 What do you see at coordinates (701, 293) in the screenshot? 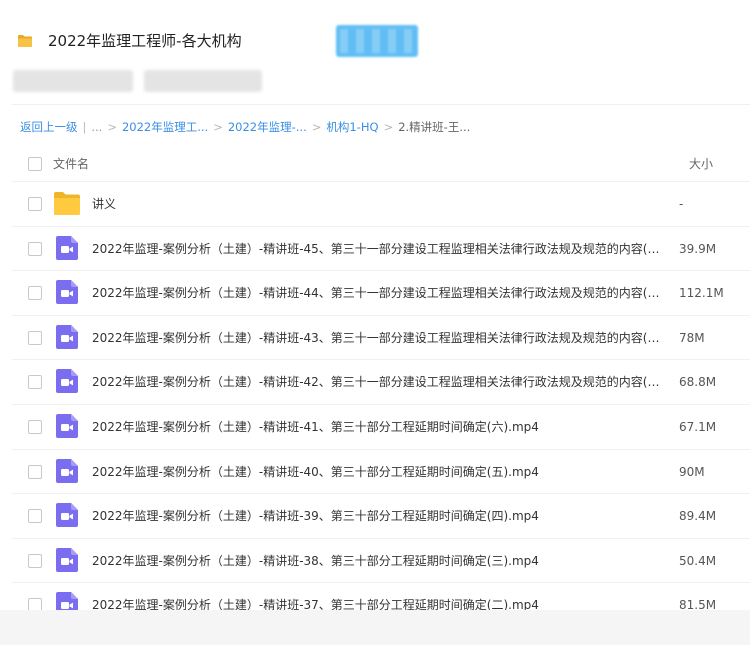
I see `file-size: 112.1M` at bounding box center [701, 293].